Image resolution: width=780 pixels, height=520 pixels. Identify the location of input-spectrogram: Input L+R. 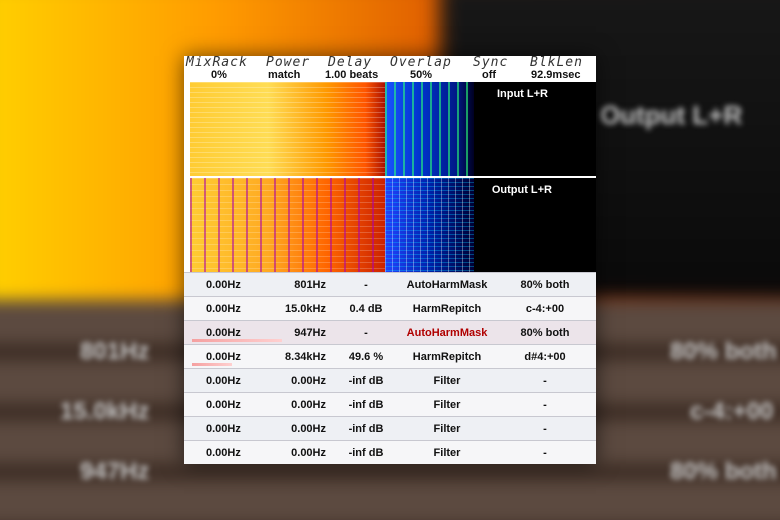
(393, 129).